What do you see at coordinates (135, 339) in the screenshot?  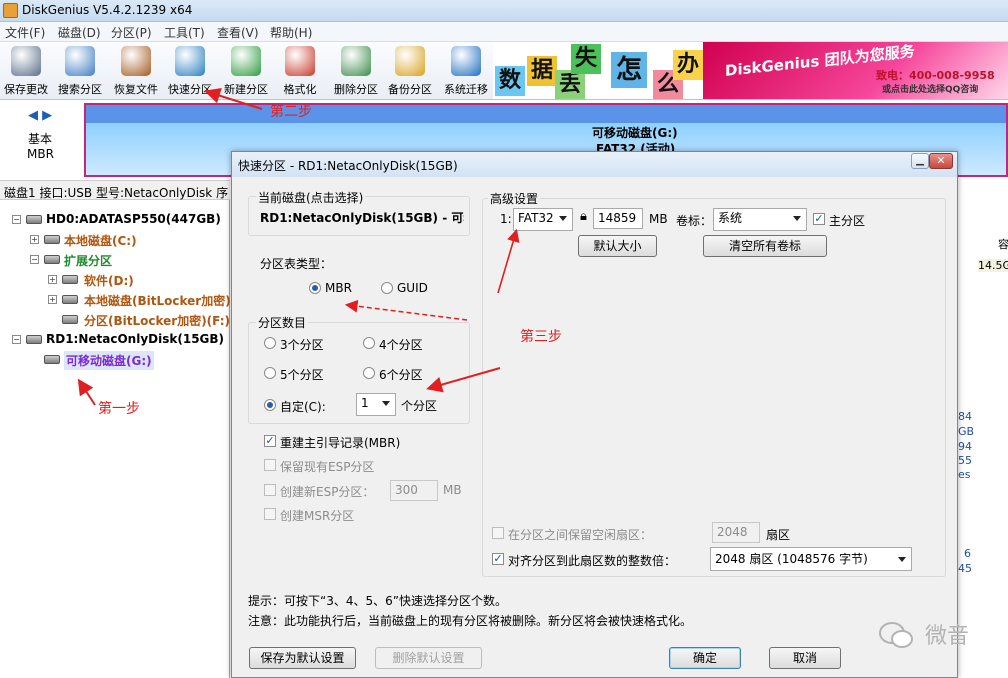 I see `tree-item-rd1: RD1:NetacOnlyDisk(15GB)` at bounding box center [135, 339].